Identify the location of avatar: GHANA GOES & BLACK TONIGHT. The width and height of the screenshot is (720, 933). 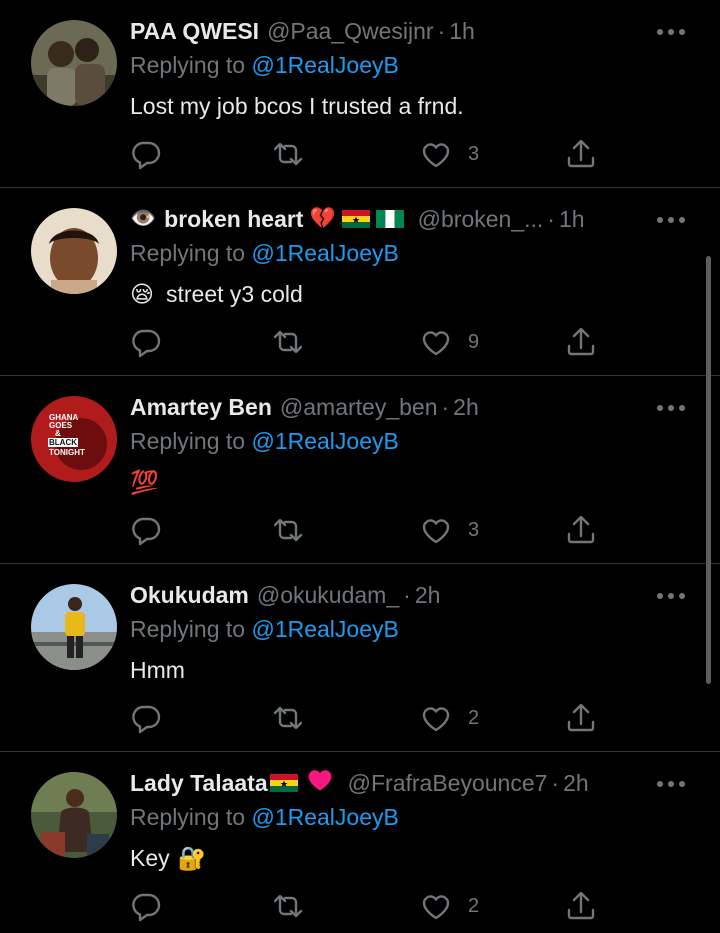
(74, 439).